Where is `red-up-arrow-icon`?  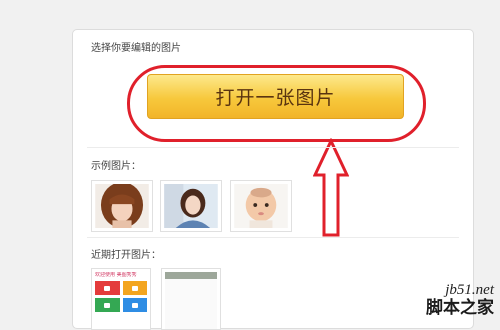
red-up-arrow-icon is located at coordinates (331, 187).